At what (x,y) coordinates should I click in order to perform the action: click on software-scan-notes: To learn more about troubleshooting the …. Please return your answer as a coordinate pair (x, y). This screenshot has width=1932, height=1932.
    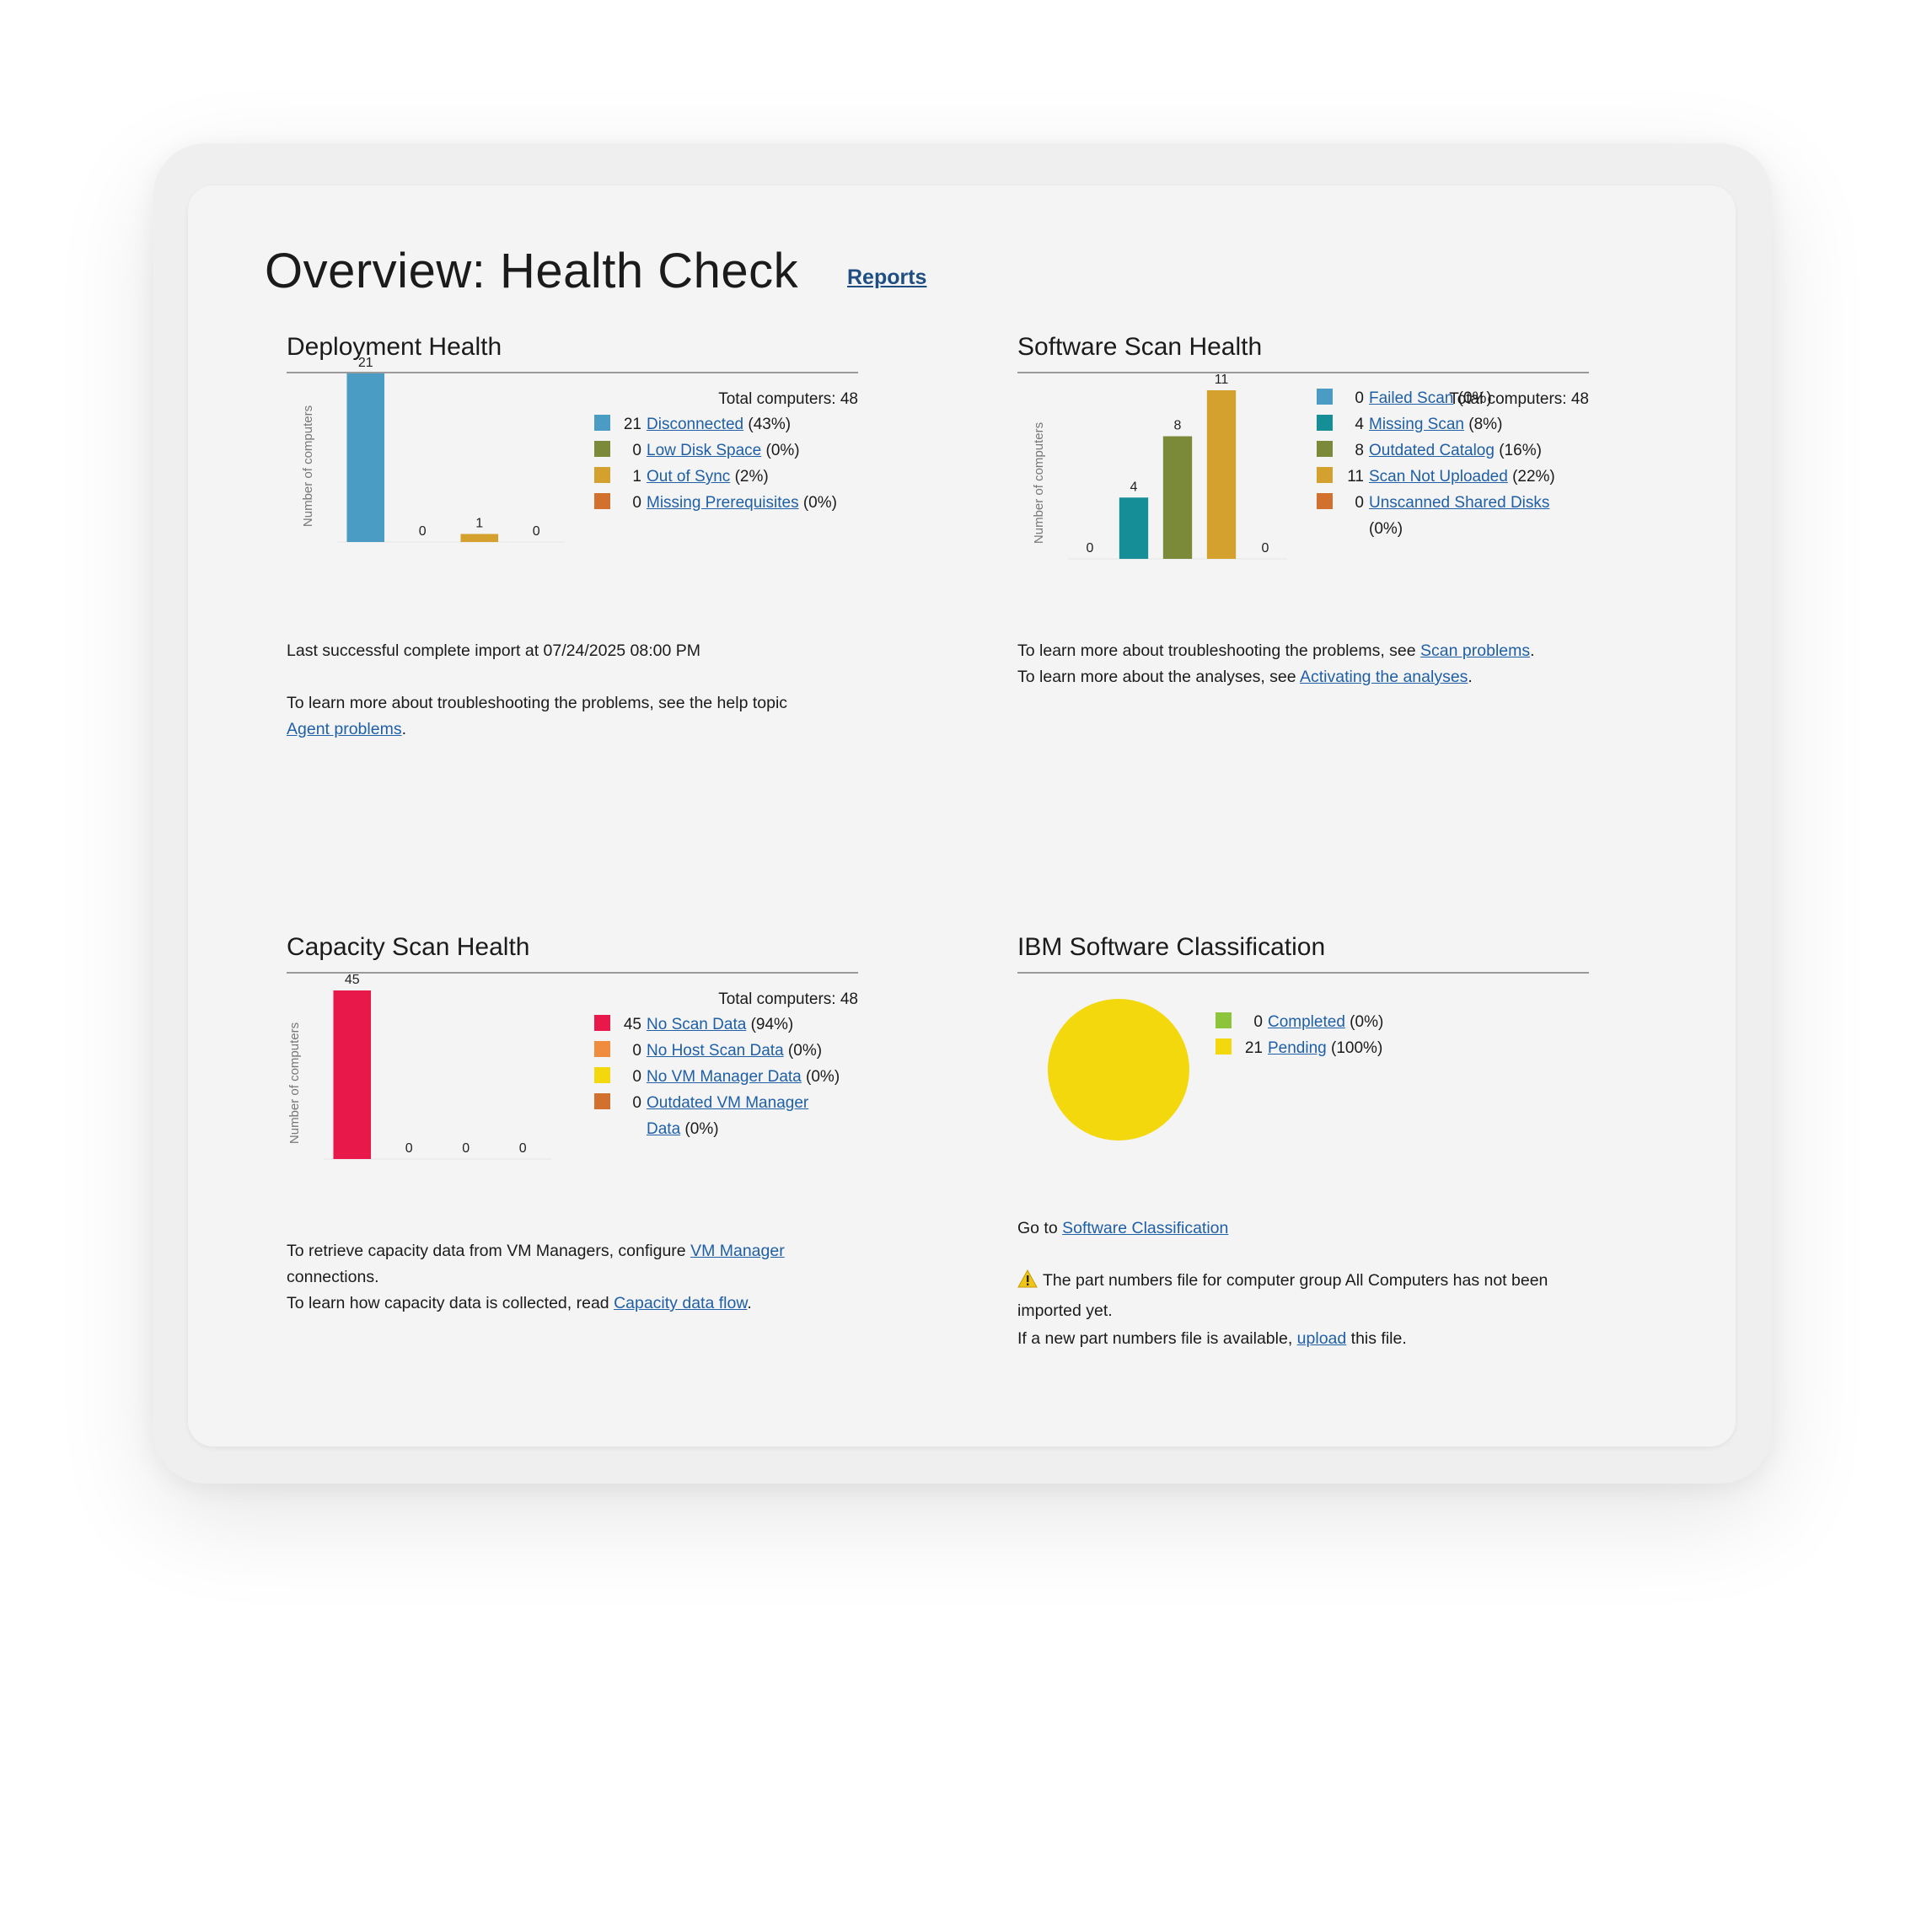
    Looking at the image, I should click on (1312, 664).